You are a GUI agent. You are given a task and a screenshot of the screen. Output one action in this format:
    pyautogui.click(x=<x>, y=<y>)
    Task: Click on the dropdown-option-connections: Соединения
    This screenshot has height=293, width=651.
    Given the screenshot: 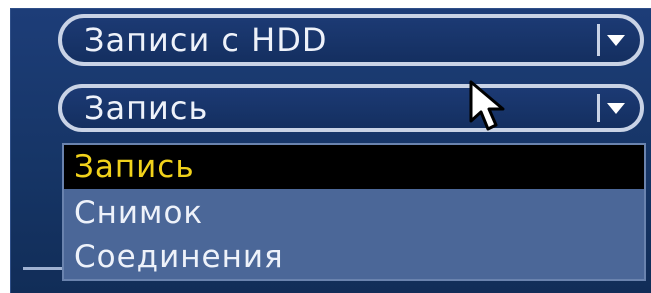 What is the action you would take?
    pyautogui.click(x=354, y=257)
    